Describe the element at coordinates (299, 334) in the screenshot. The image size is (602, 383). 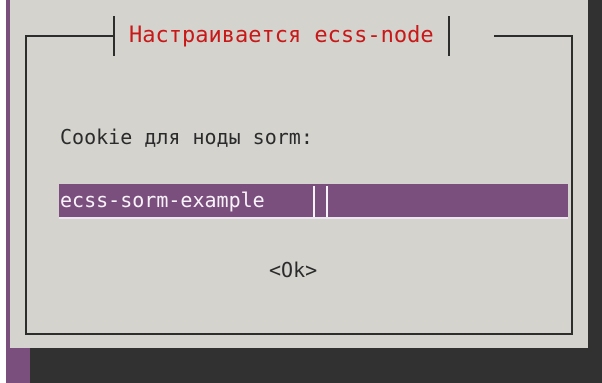
I see `dialog-border-bottom` at that location.